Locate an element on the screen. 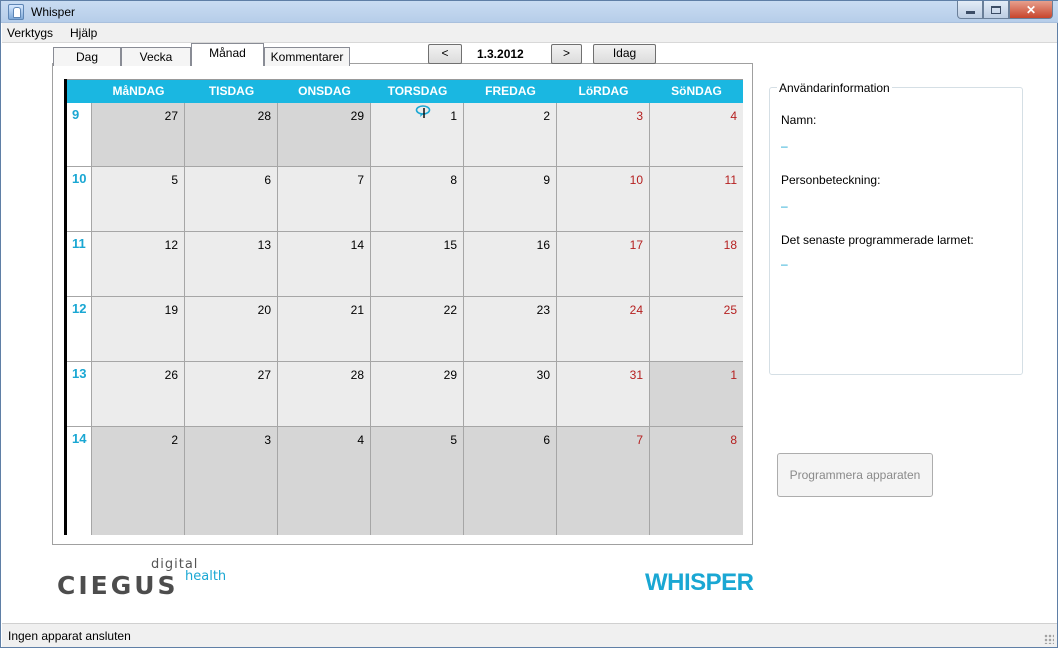 Image resolution: width=1058 pixels, height=648 pixels. prev-month-button: < is located at coordinates (445, 54).